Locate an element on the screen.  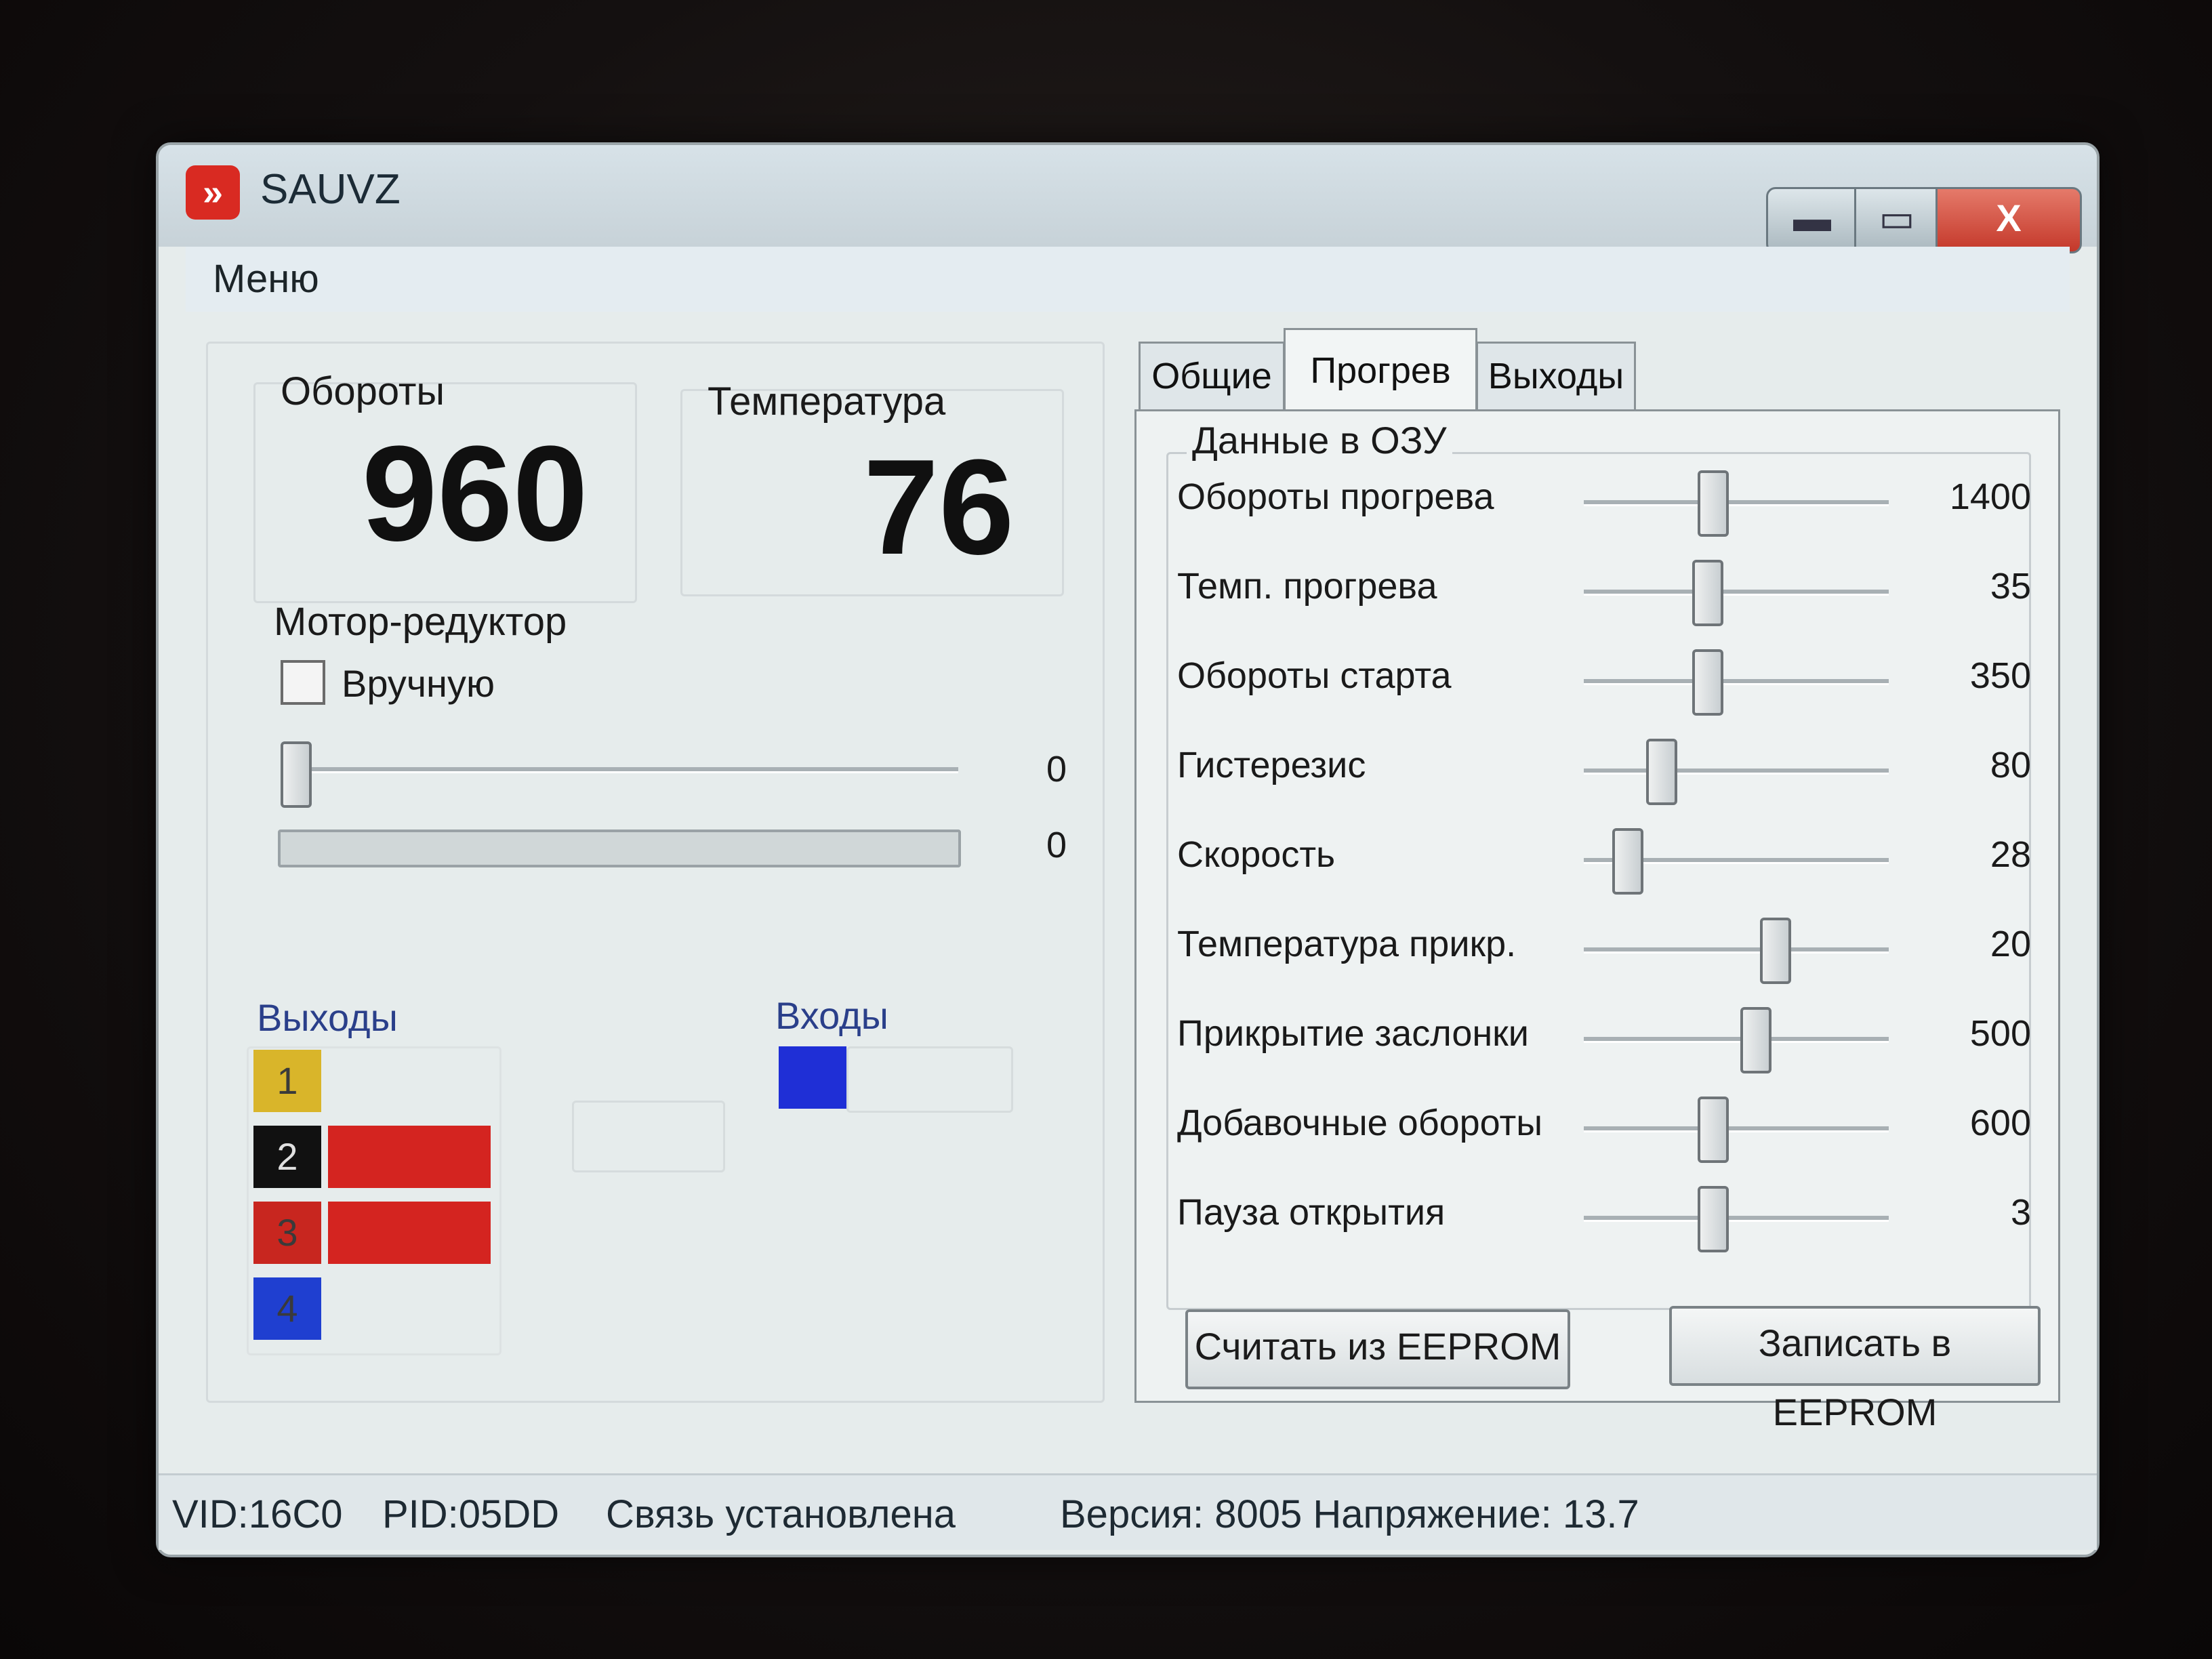
param-value: 35 is located at coordinates (2011, 586).